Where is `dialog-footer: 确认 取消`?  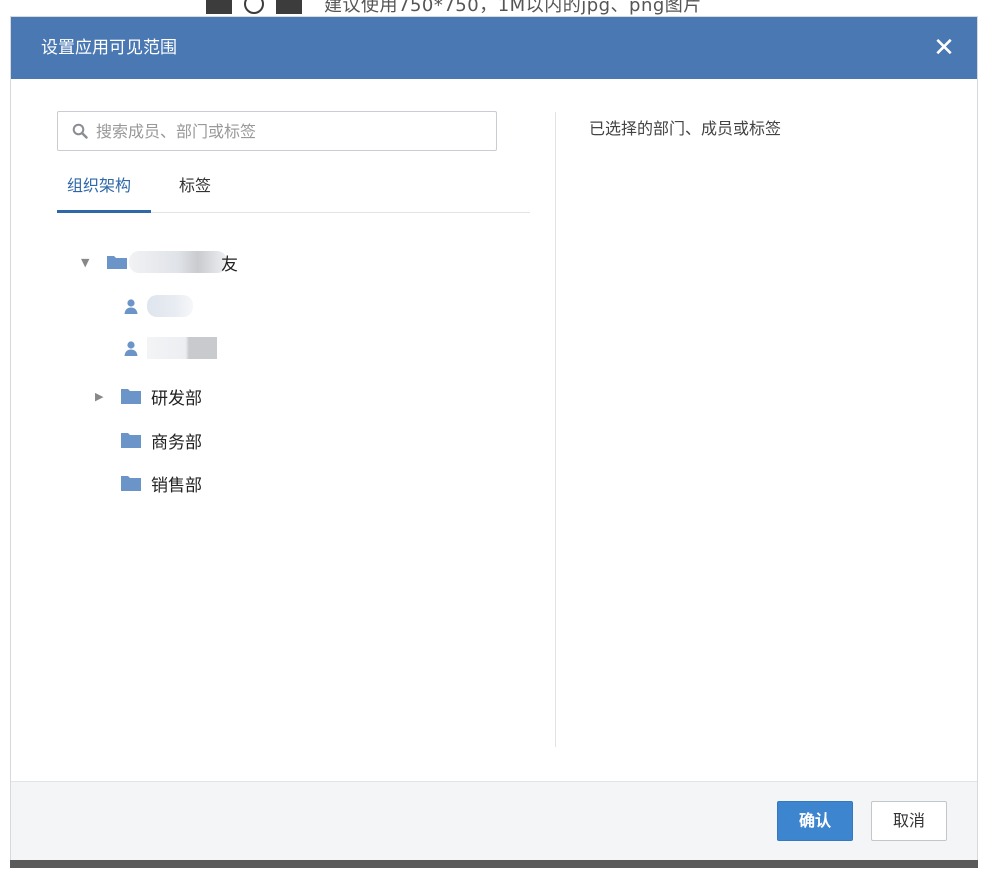
dialog-footer: 确认 取消 is located at coordinates (494, 820).